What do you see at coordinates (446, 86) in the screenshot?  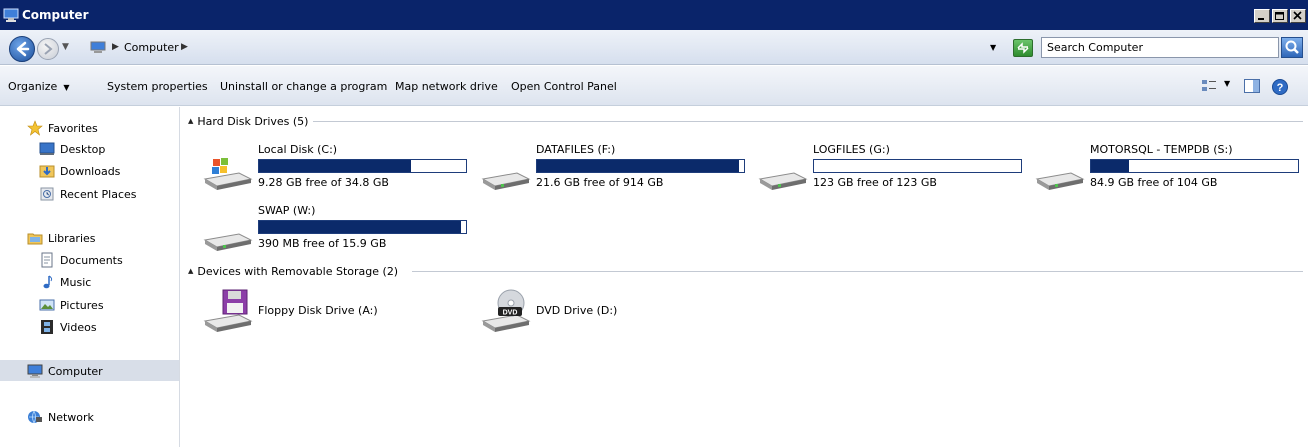 I see `map-network-drive-button: Map network drive` at bounding box center [446, 86].